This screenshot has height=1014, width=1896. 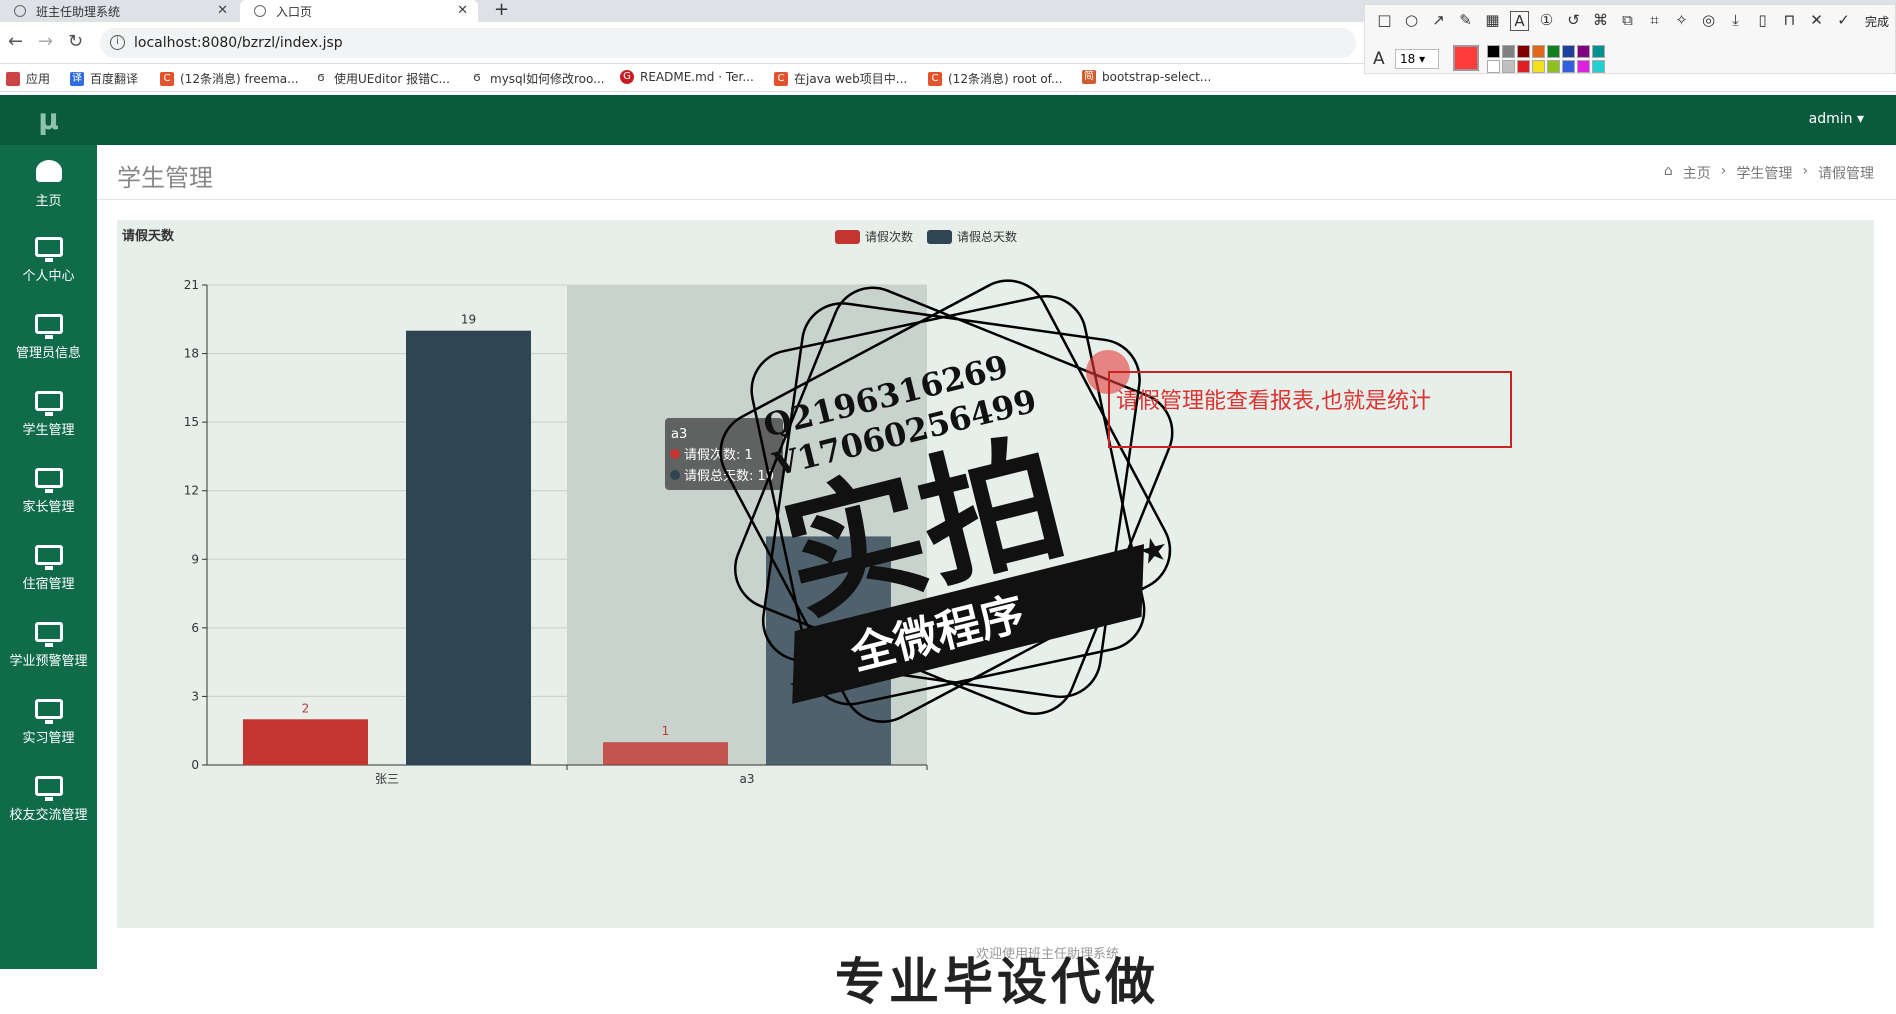 I want to click on magic-icon: ✧, so click(x=1681, y=21).